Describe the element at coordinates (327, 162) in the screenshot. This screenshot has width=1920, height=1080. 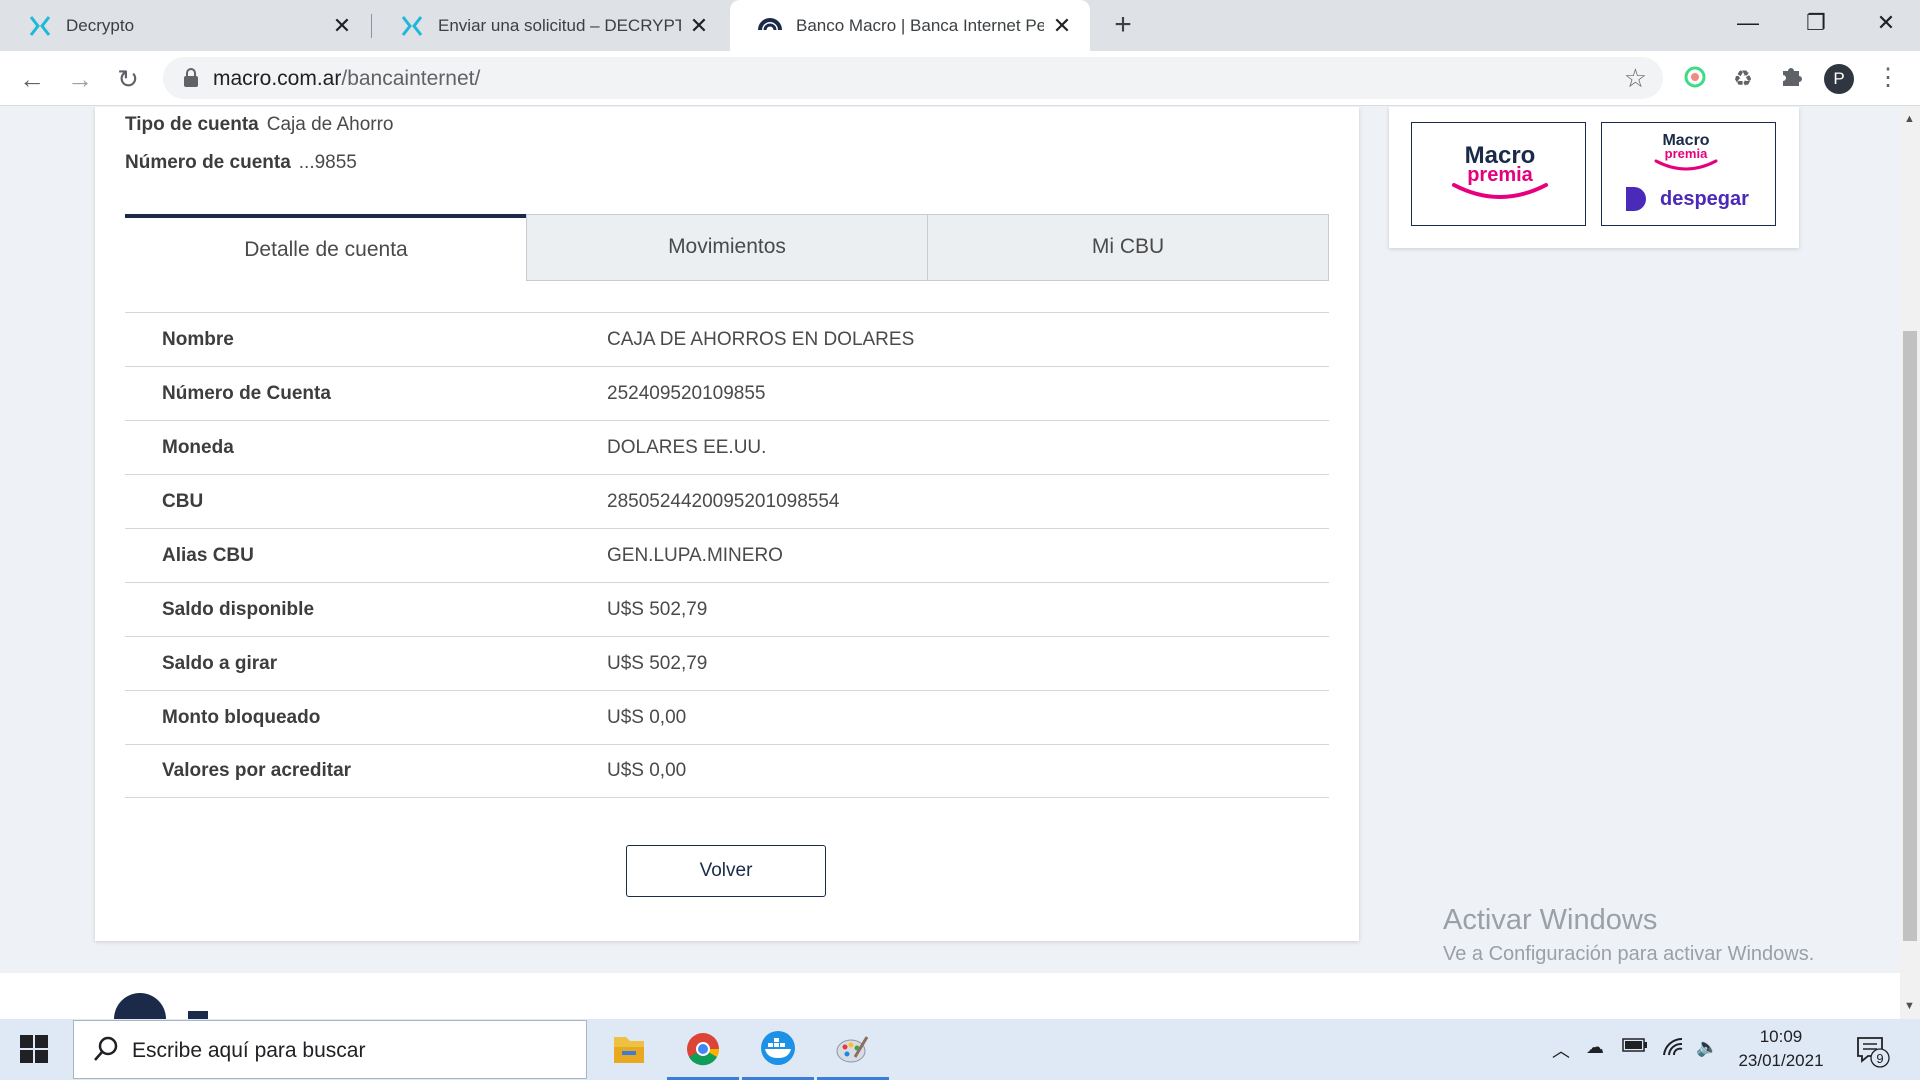
I see `account-number-value: ...9855` at that location.